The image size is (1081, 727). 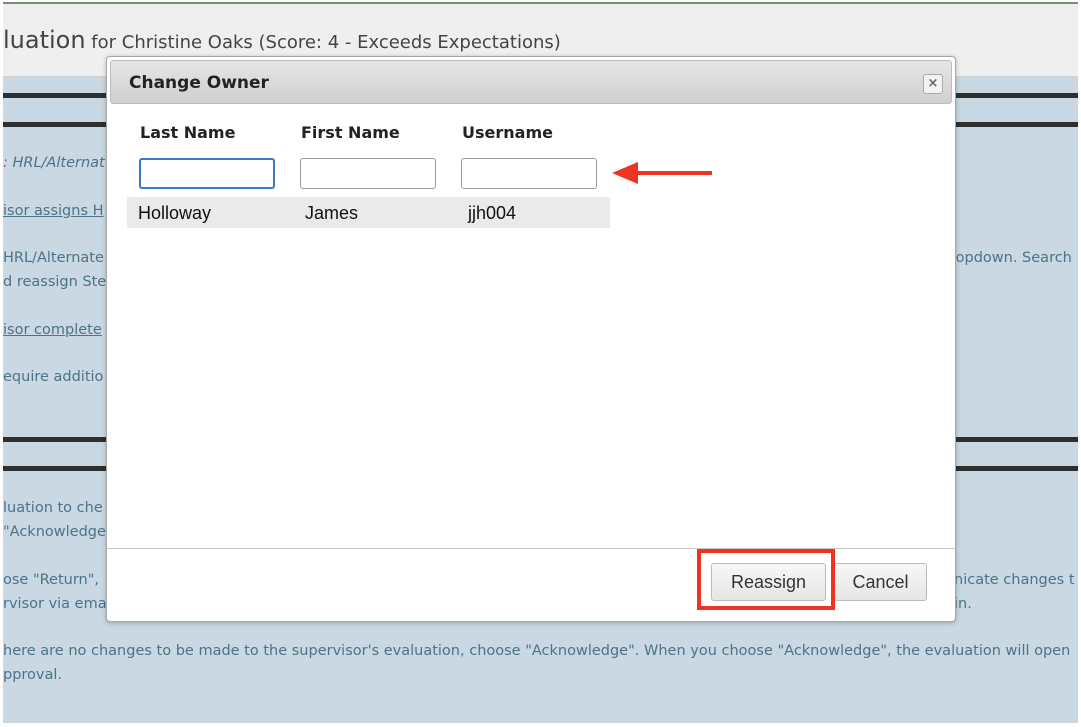 What do you see at coordinates (492, 213) in the screenshot?
I see `result-username: jjh004` at bounding box center [492, 213].